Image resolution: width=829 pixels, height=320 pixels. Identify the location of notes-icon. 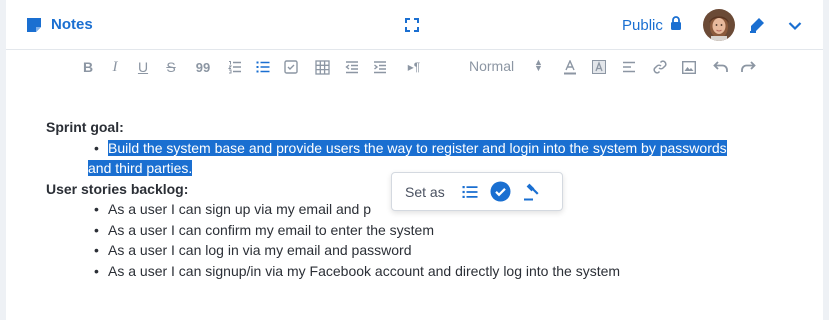
(34, 25).